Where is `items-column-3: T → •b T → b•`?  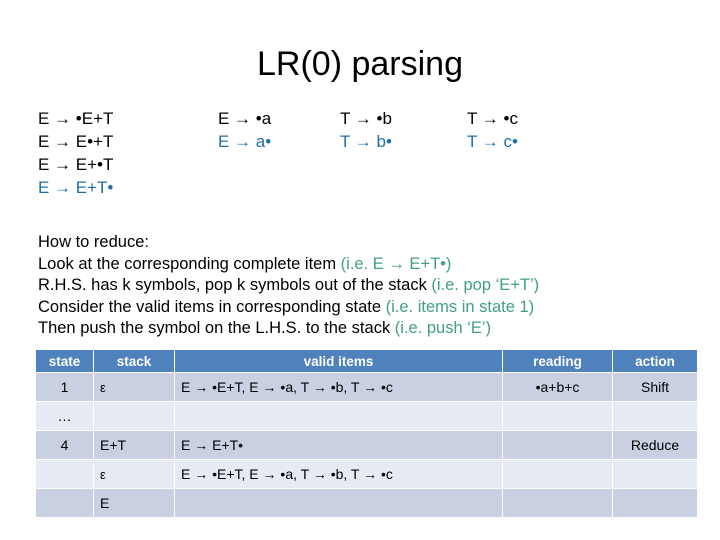 items-column-3: T → •b T → b• is located at coordinates (403, 153).